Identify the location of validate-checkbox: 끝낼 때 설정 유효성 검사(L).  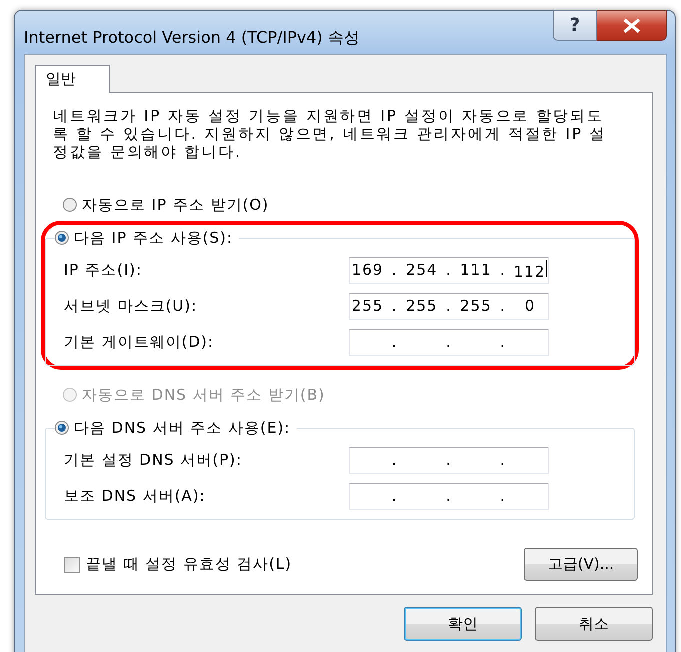
(294, 564).